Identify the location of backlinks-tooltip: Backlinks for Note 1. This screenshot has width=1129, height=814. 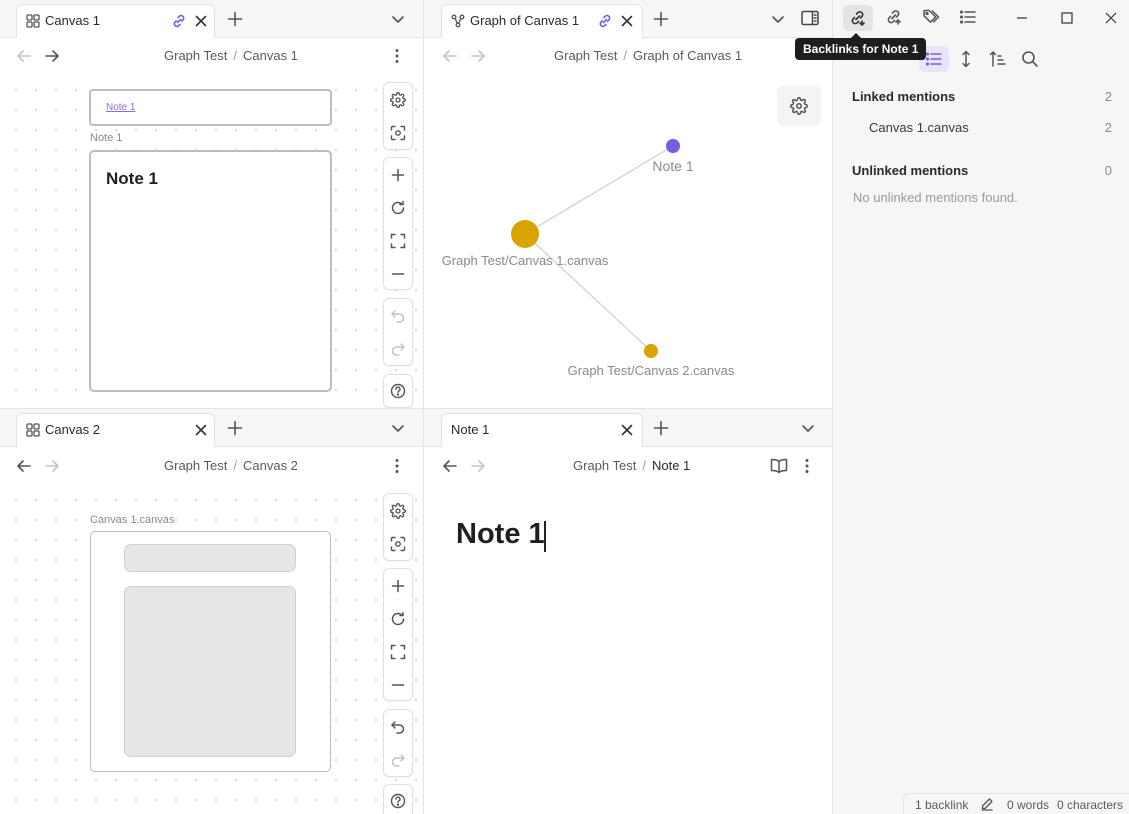
(861, 49).